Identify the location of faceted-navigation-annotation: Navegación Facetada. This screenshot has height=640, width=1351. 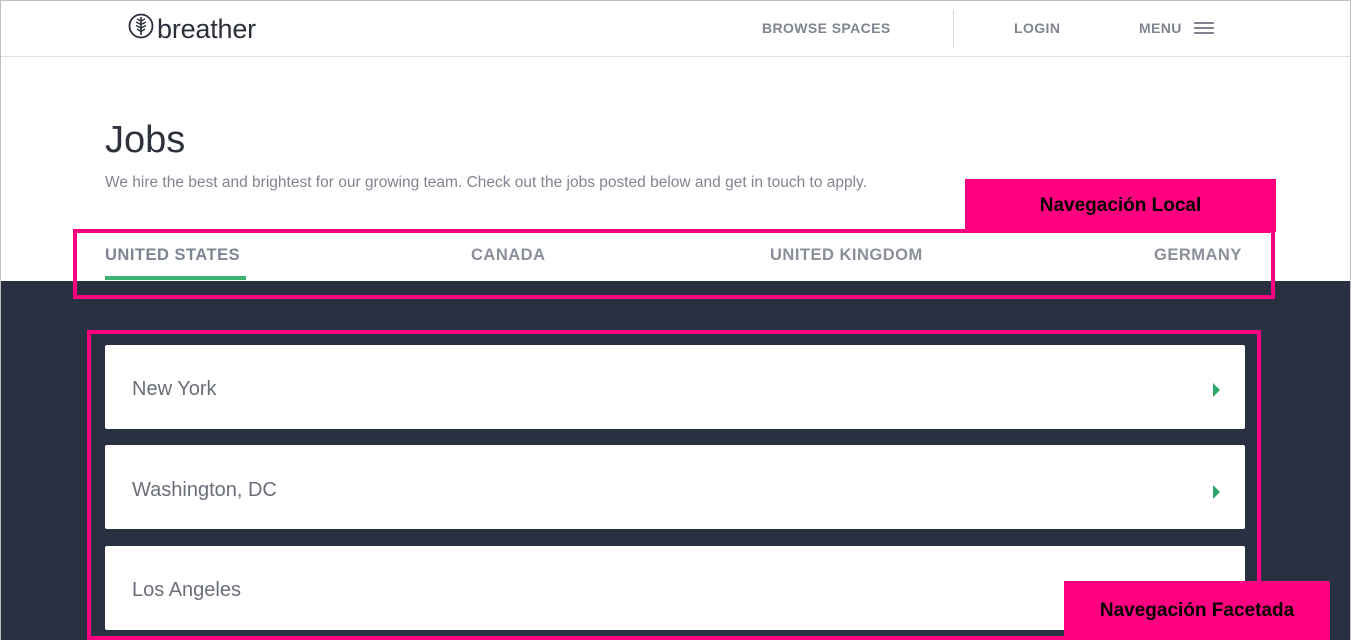
(1197, 610).